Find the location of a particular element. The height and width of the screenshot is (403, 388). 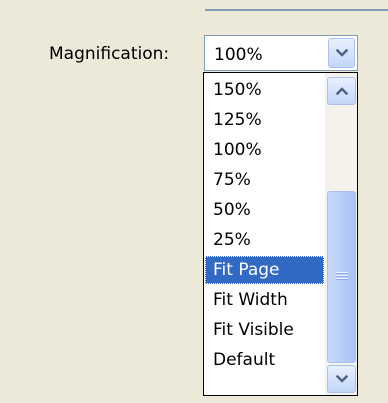

option-75: 75% is located at coordinates (264, 180).